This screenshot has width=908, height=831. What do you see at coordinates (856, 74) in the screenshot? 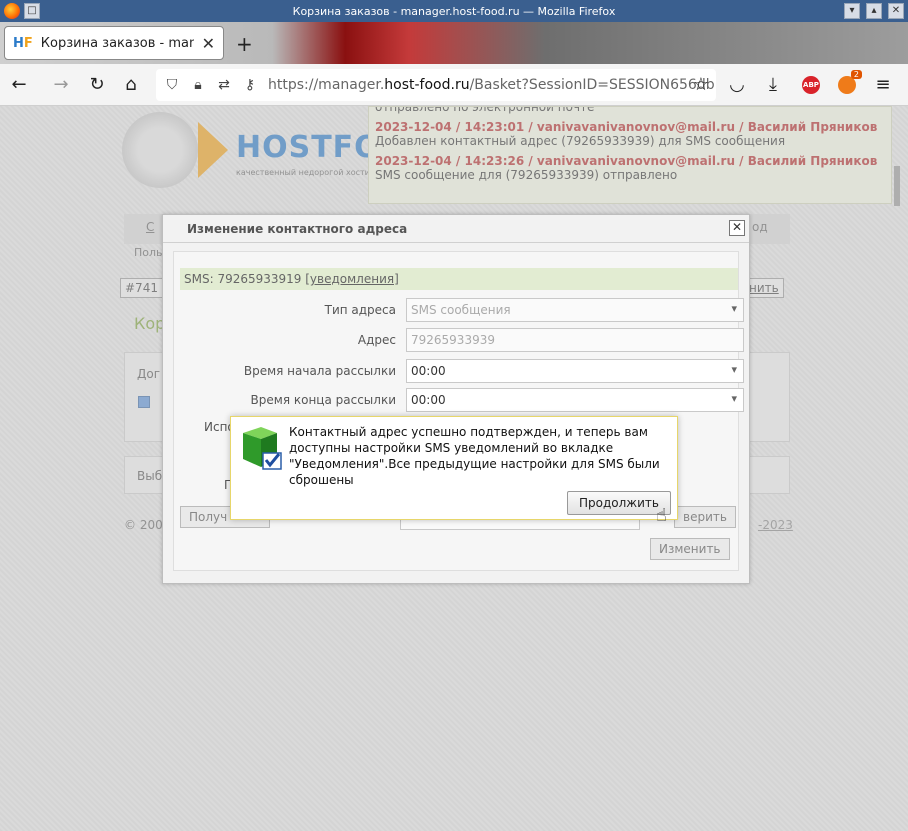
I see `extension-badge: 2` at bounding box center [856, 74].